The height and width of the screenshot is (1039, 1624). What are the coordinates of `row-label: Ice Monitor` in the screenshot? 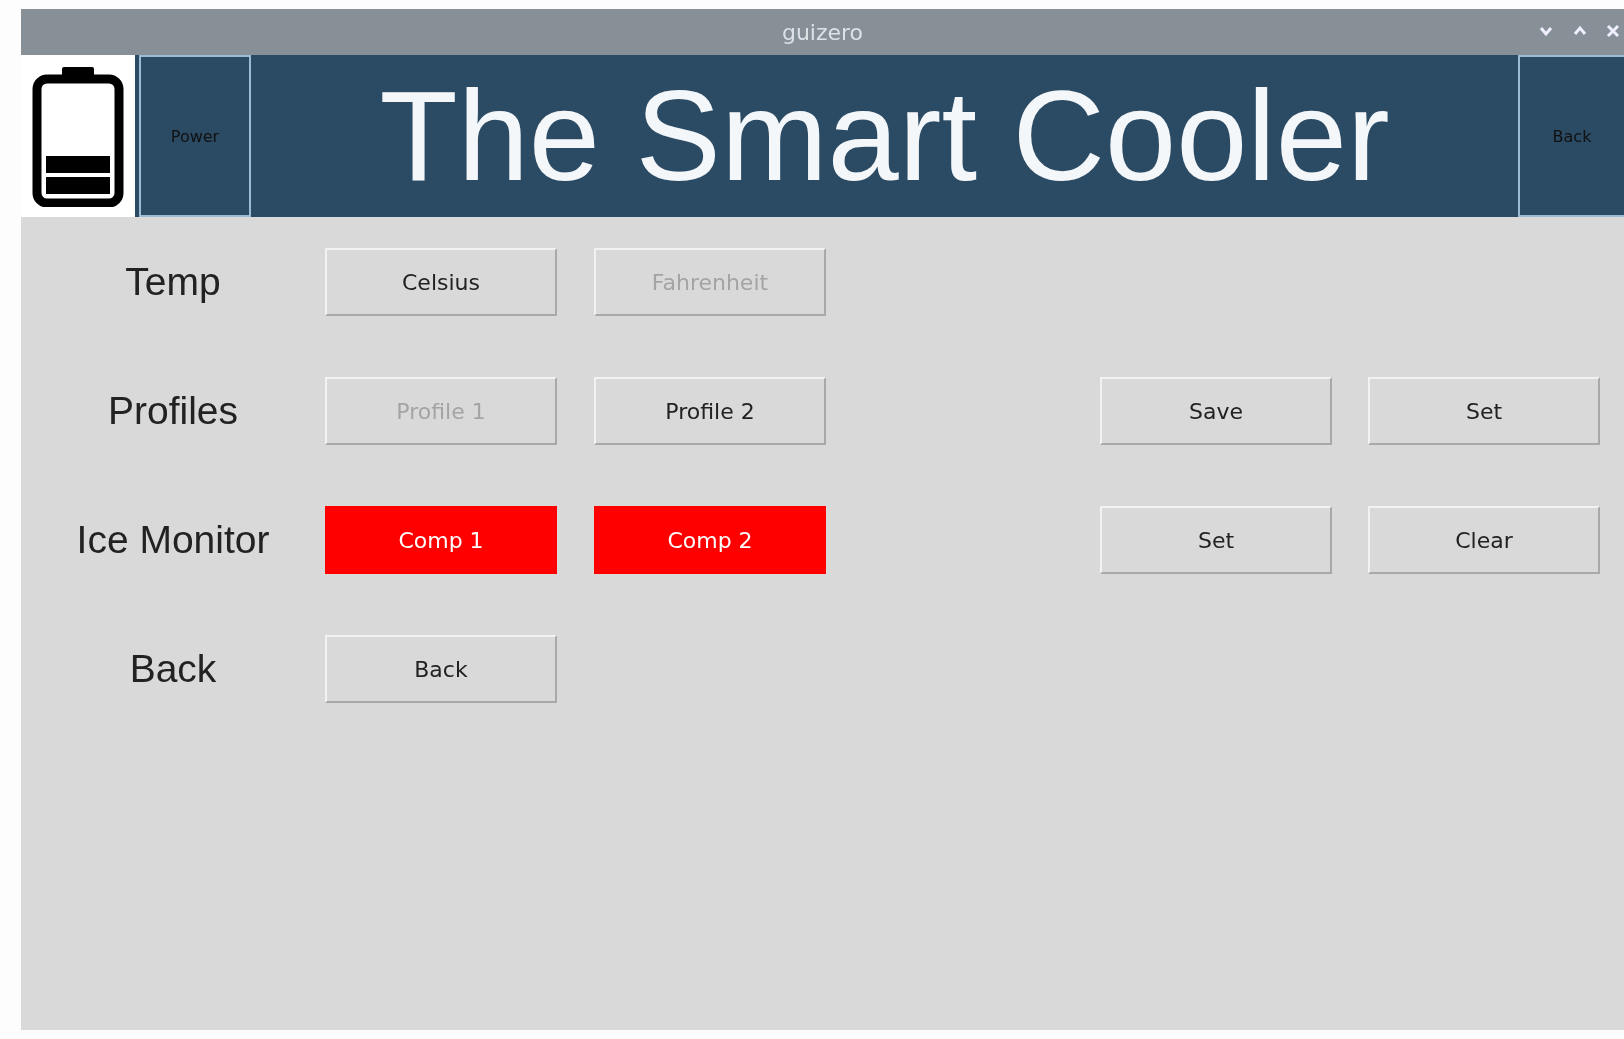 It's located at (173, 540).